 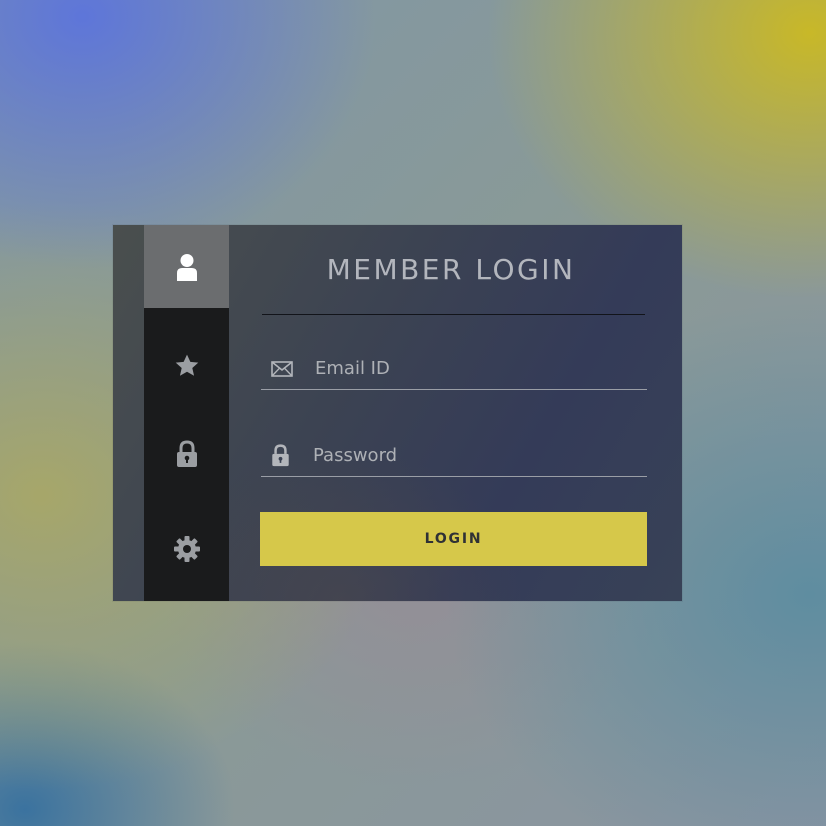 What do you see at coordinates (282, 369) in the screenshot?
I see `envelope-icon` at bounding box center [282, 369].